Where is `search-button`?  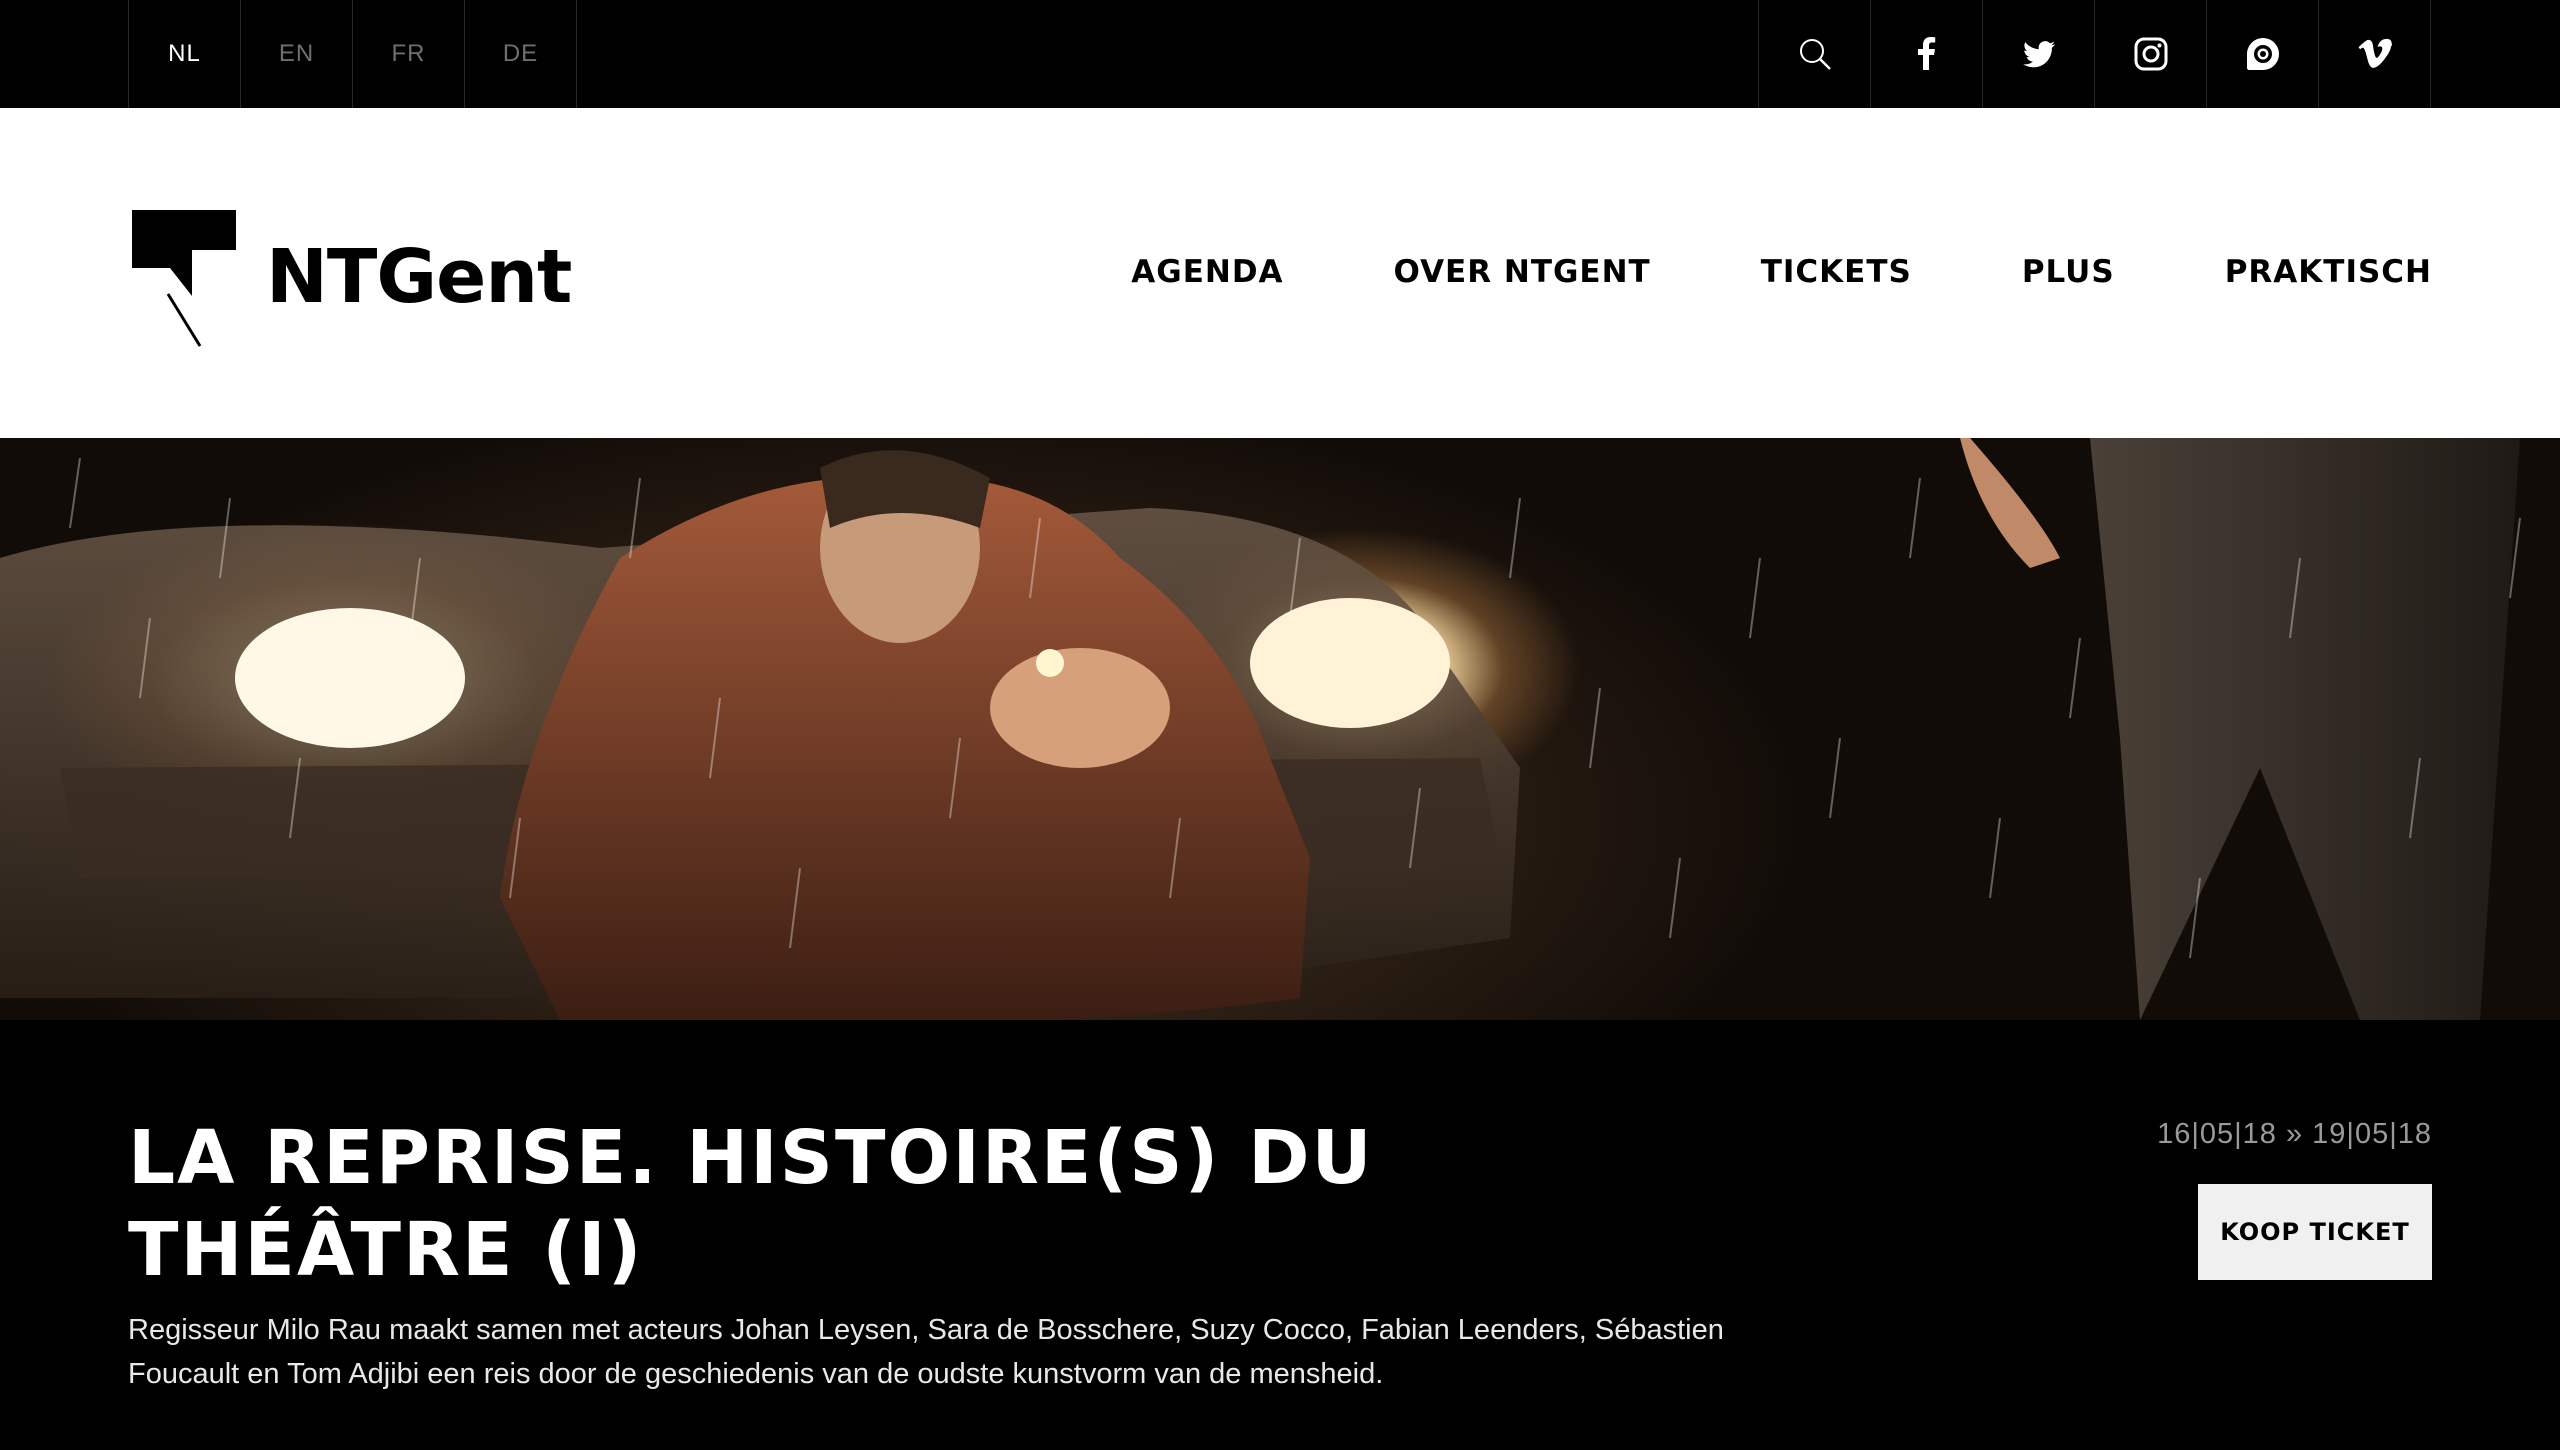
search-button is located at coordinates (1815, 54).